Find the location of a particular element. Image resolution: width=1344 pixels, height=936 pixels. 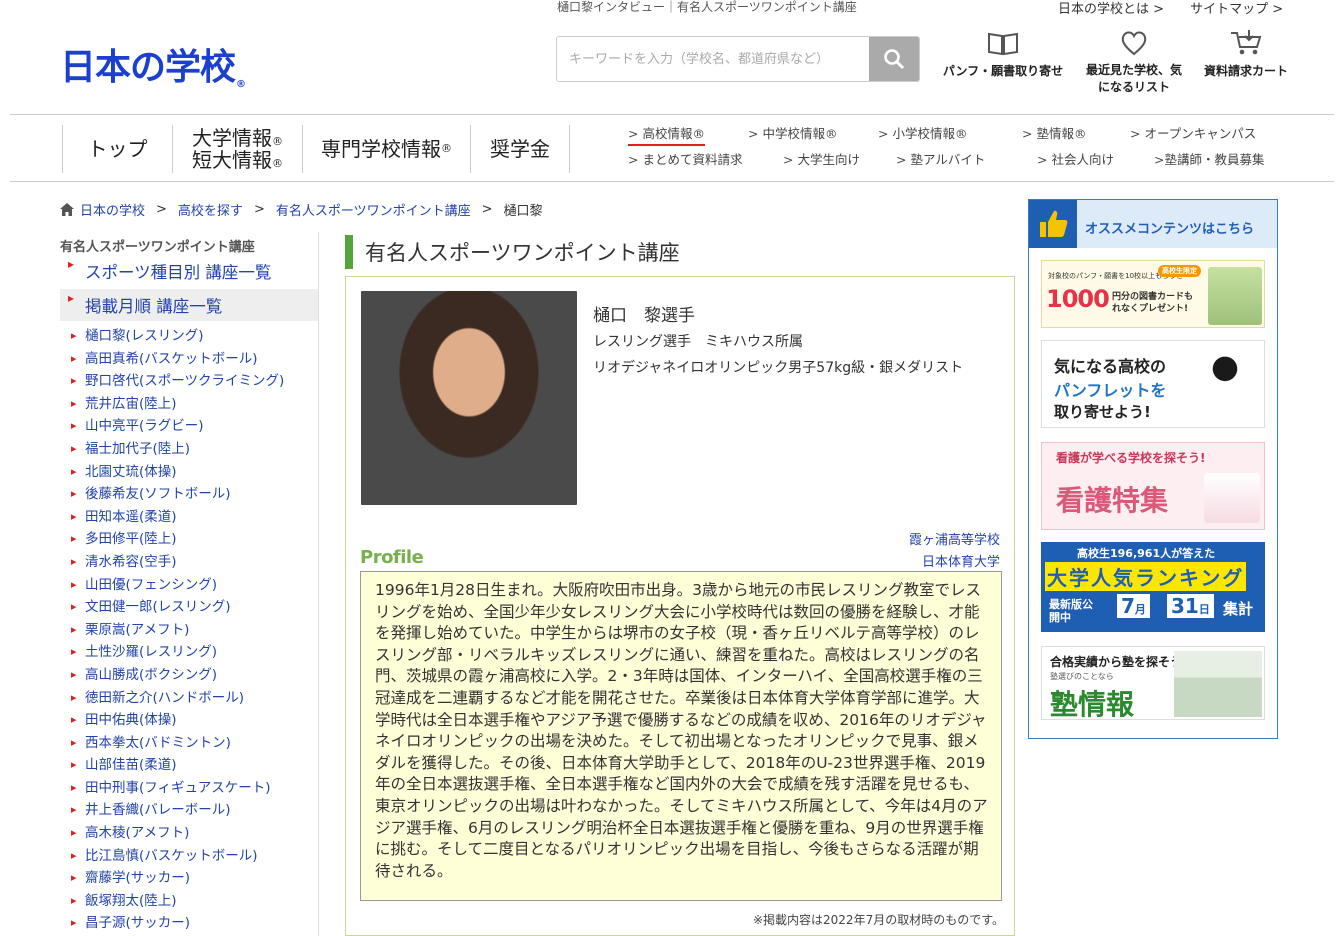

breadcrumb: 日本の学校 > 高校を探す > 有名人スポーツワンポイント講座 > 樋口黎 is located at coordinates (301, 209).